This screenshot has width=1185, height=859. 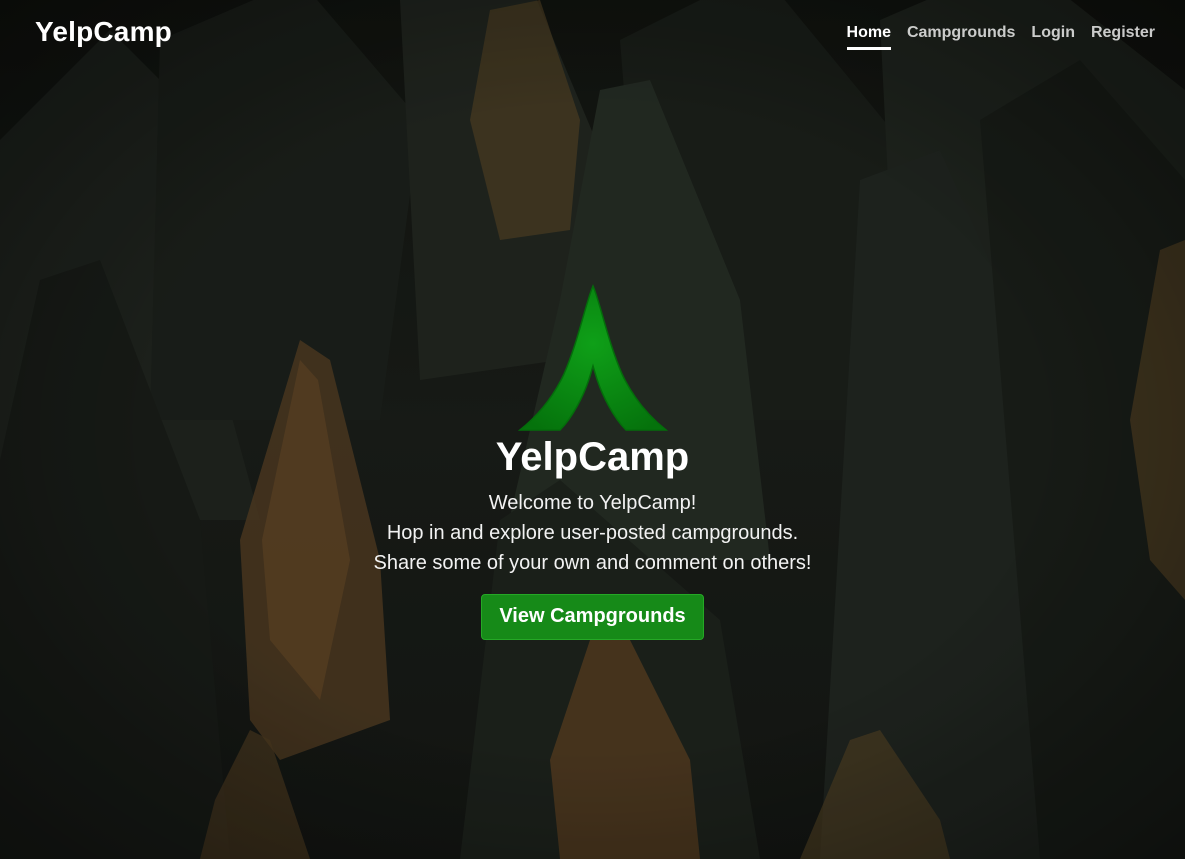 What do you see at coordinates (592, 457) in the screenshot?
I see `hero-title: YelpCamp` at bounding box center [592, 457].